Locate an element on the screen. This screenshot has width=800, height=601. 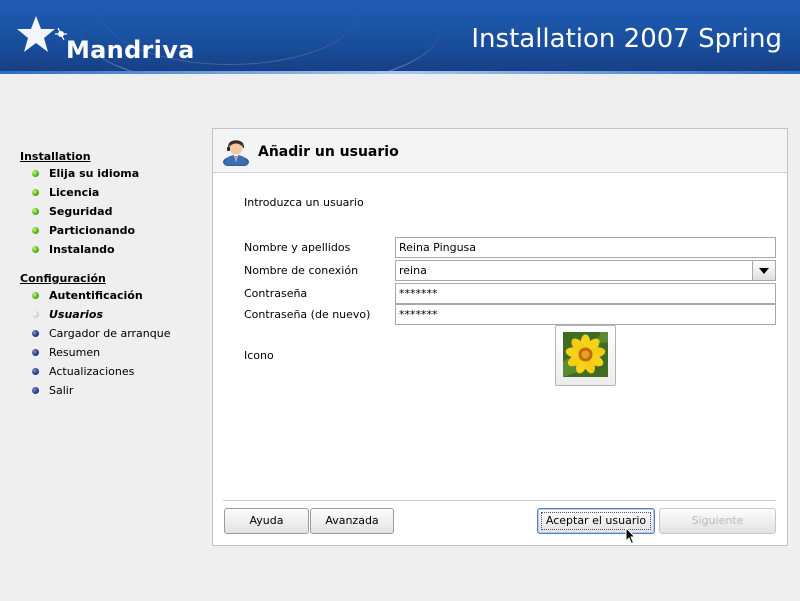
fullname-label: Nombre y apellidos is located at coordinates (297, 247).